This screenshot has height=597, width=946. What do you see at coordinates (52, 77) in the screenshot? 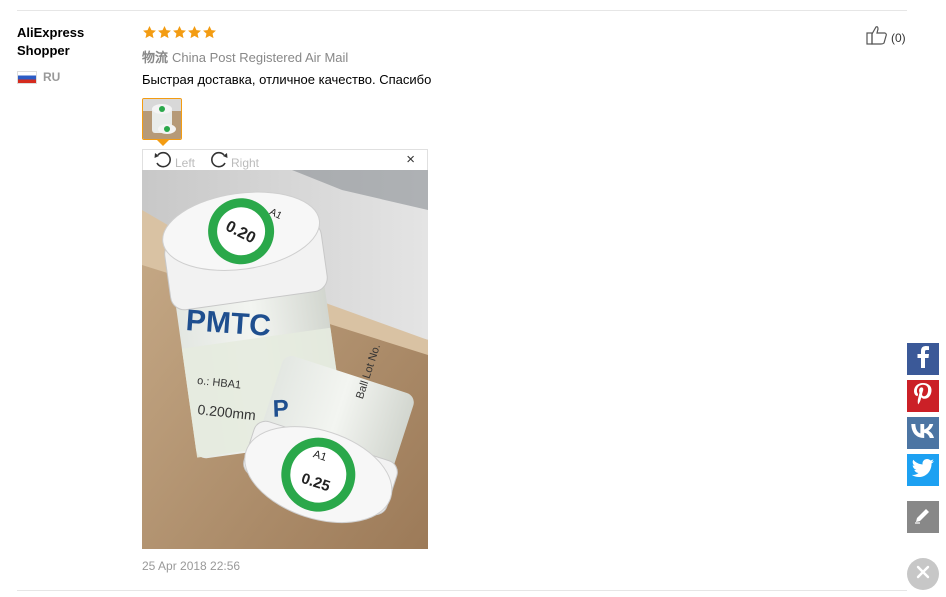
I see `country-code: RU` at bounding box center [52, 77].